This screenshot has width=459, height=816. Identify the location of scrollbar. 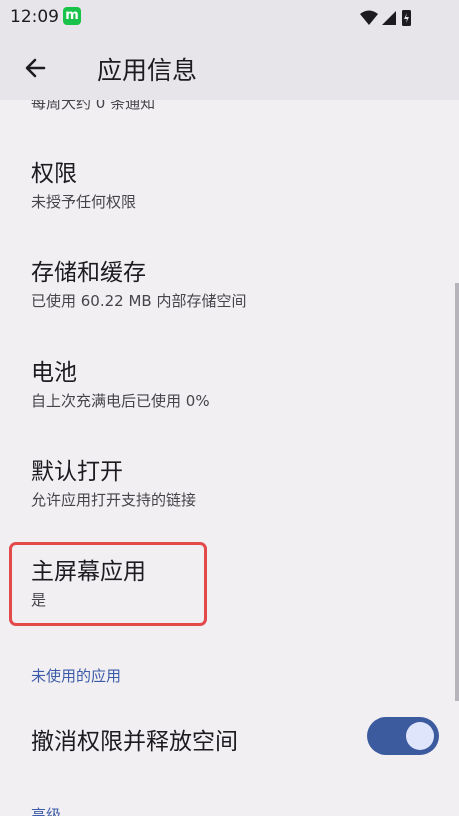
(457, 492).